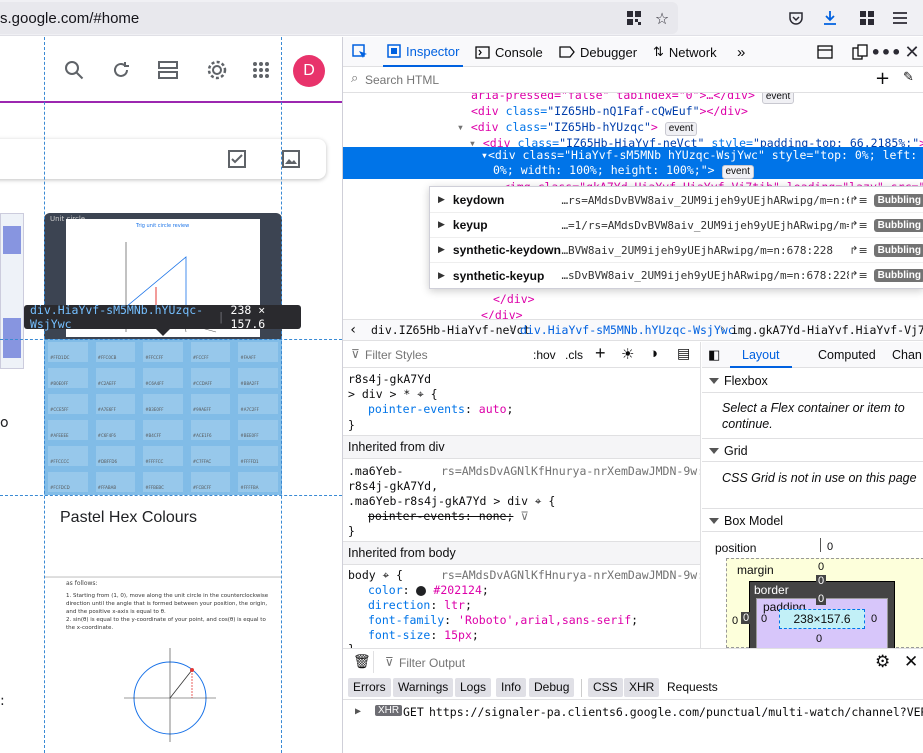 The width and height of the screenshot is (923, 753). What do you see at coordinates (812, 450) in the screenshot?
I see `grid-section-header: Grid` at bounding box center [812, 450].